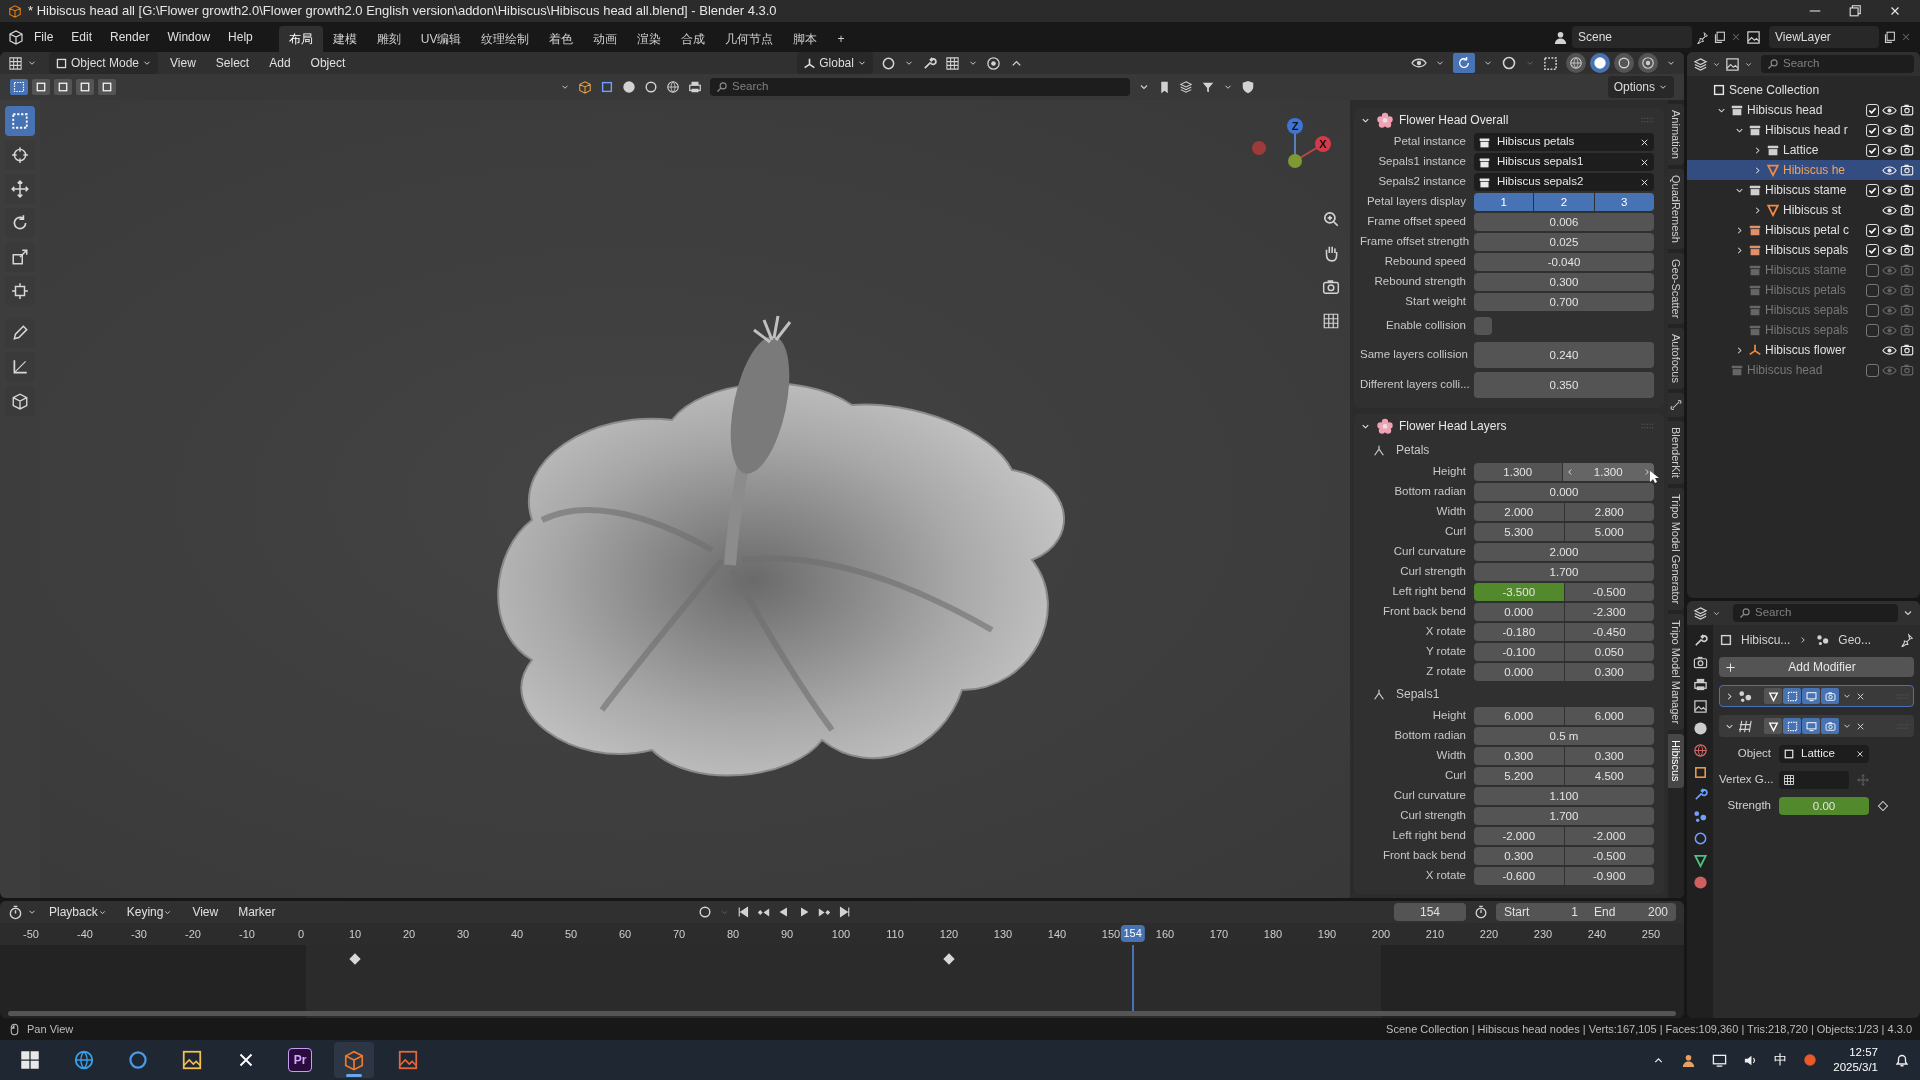 The image size is (1920, 1080). I want to click on clock-time: 12:57, so click(1863, 1052).